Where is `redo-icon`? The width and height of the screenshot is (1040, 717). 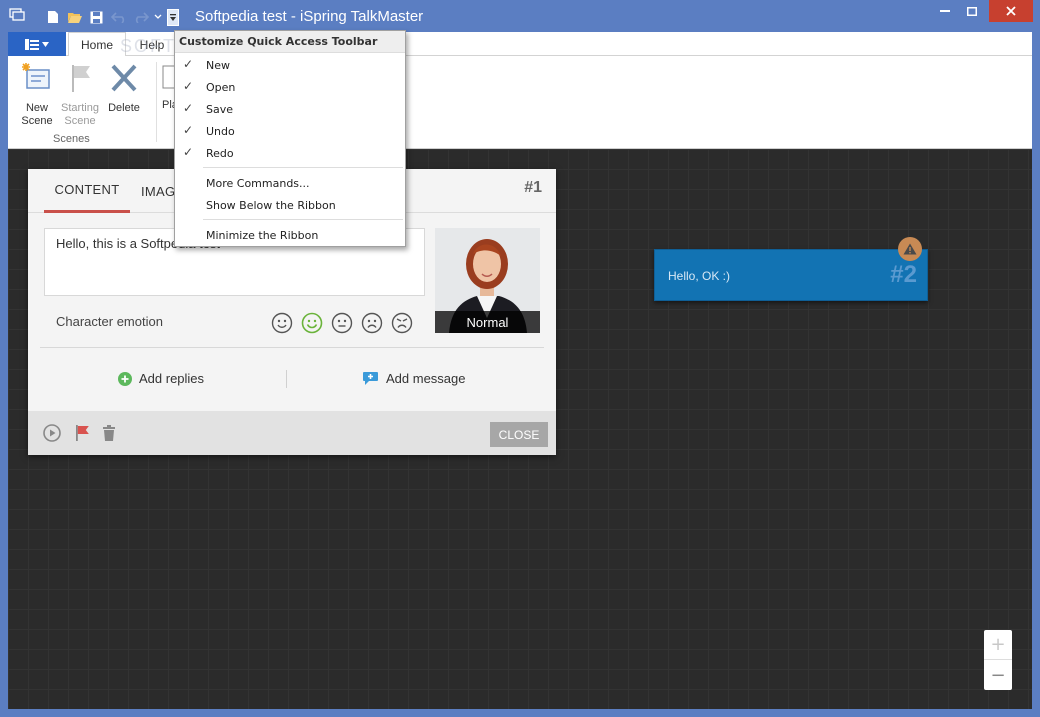
redo-icon is located at coordinates (140, 17).